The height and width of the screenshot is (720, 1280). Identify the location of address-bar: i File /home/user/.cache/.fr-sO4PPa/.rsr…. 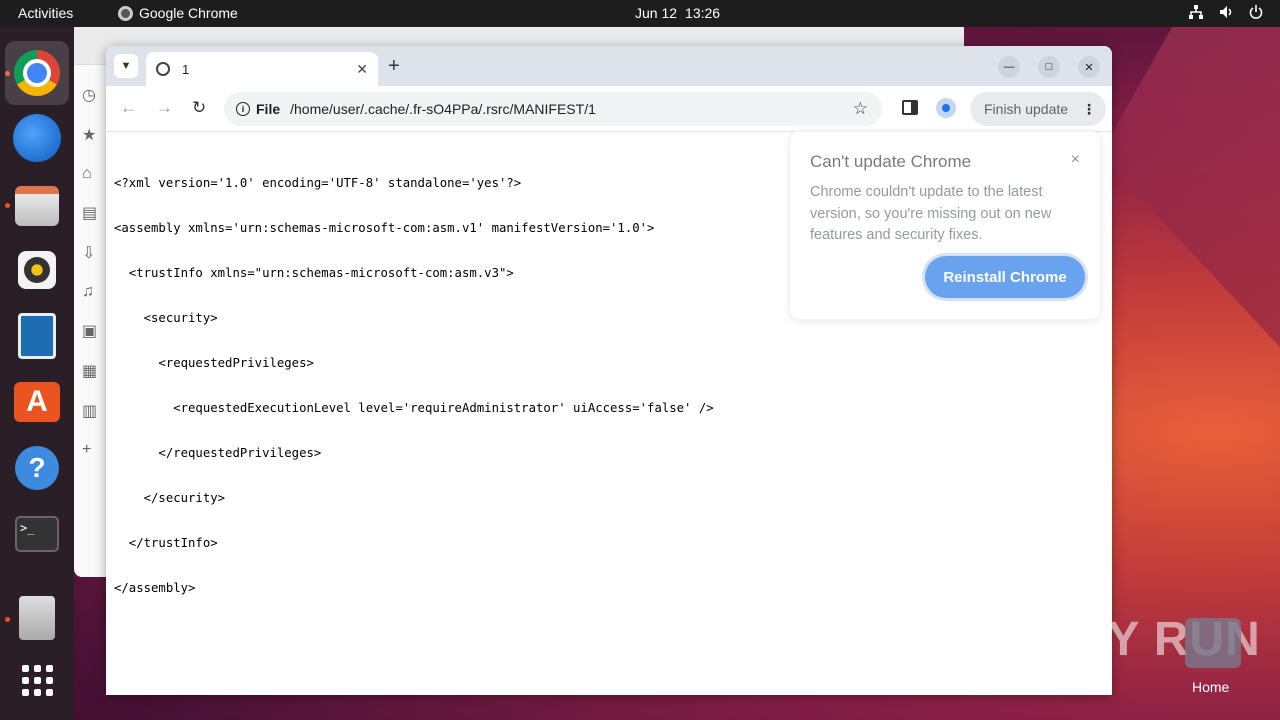
(553, 109).